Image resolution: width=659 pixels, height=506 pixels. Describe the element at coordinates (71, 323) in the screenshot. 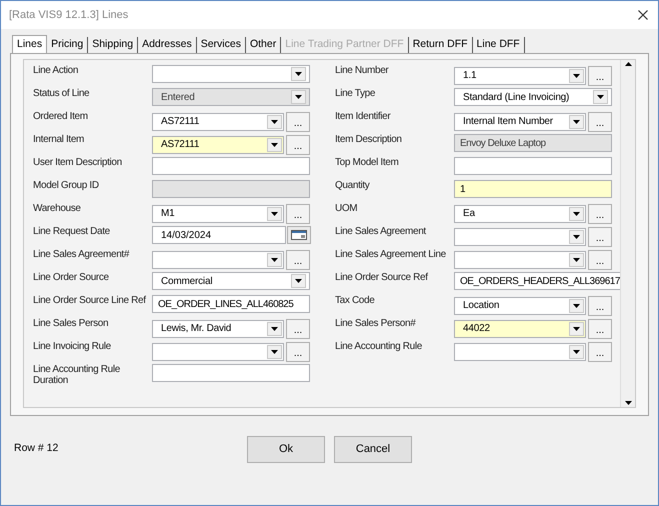

I see `field-label: Line Sales Person` at that location.